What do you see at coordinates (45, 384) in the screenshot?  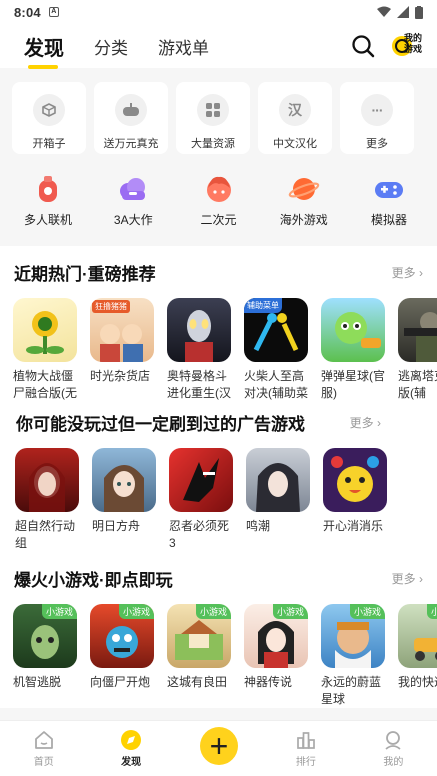 I see `game-name: 植物大战僵尸融合版(无` at bounding box center [45, 384].